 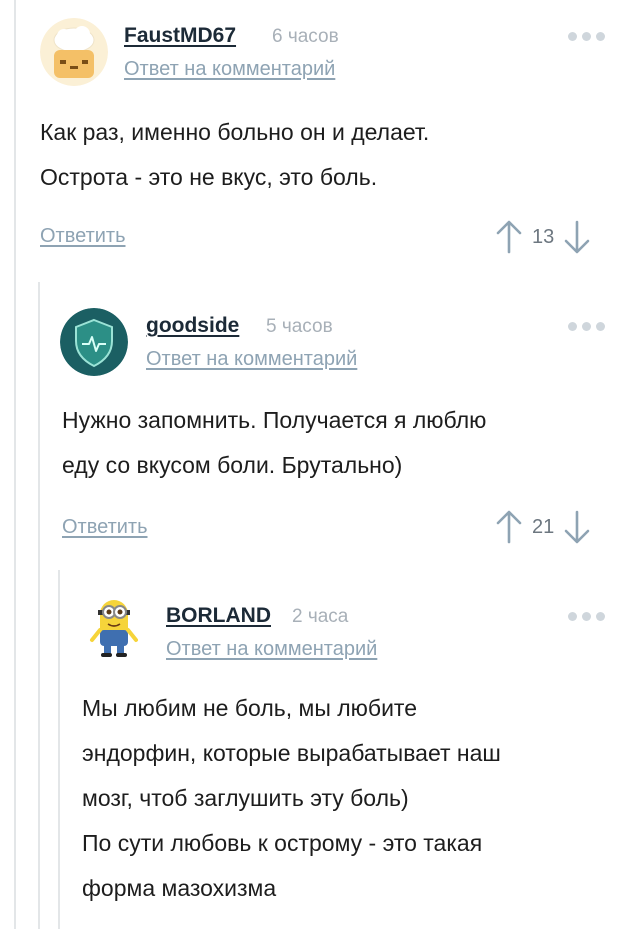 What do you see at coordinates (299, 326) in the screenshot?
I see `comment-time: 5 часов` at bounding box center [299, 326].